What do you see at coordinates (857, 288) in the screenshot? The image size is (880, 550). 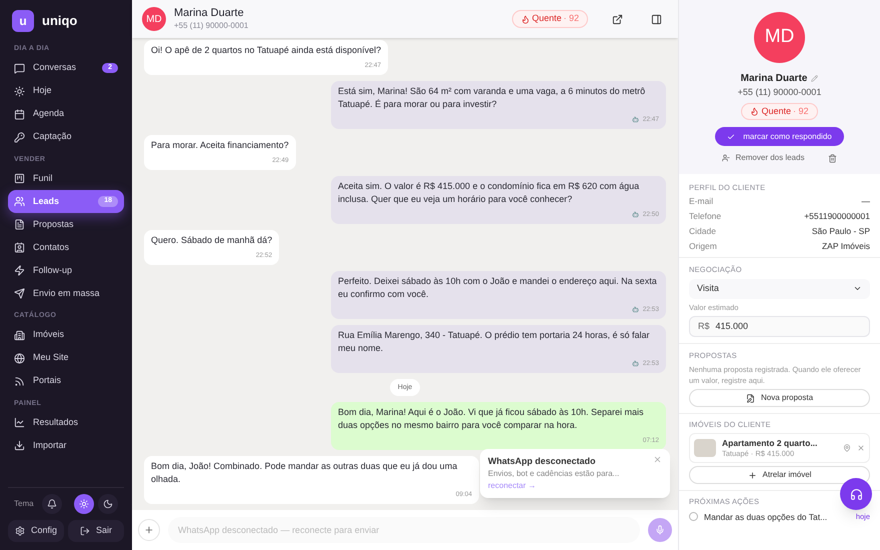 I see `chevron-down-icon` at bounding box center [857, 288].